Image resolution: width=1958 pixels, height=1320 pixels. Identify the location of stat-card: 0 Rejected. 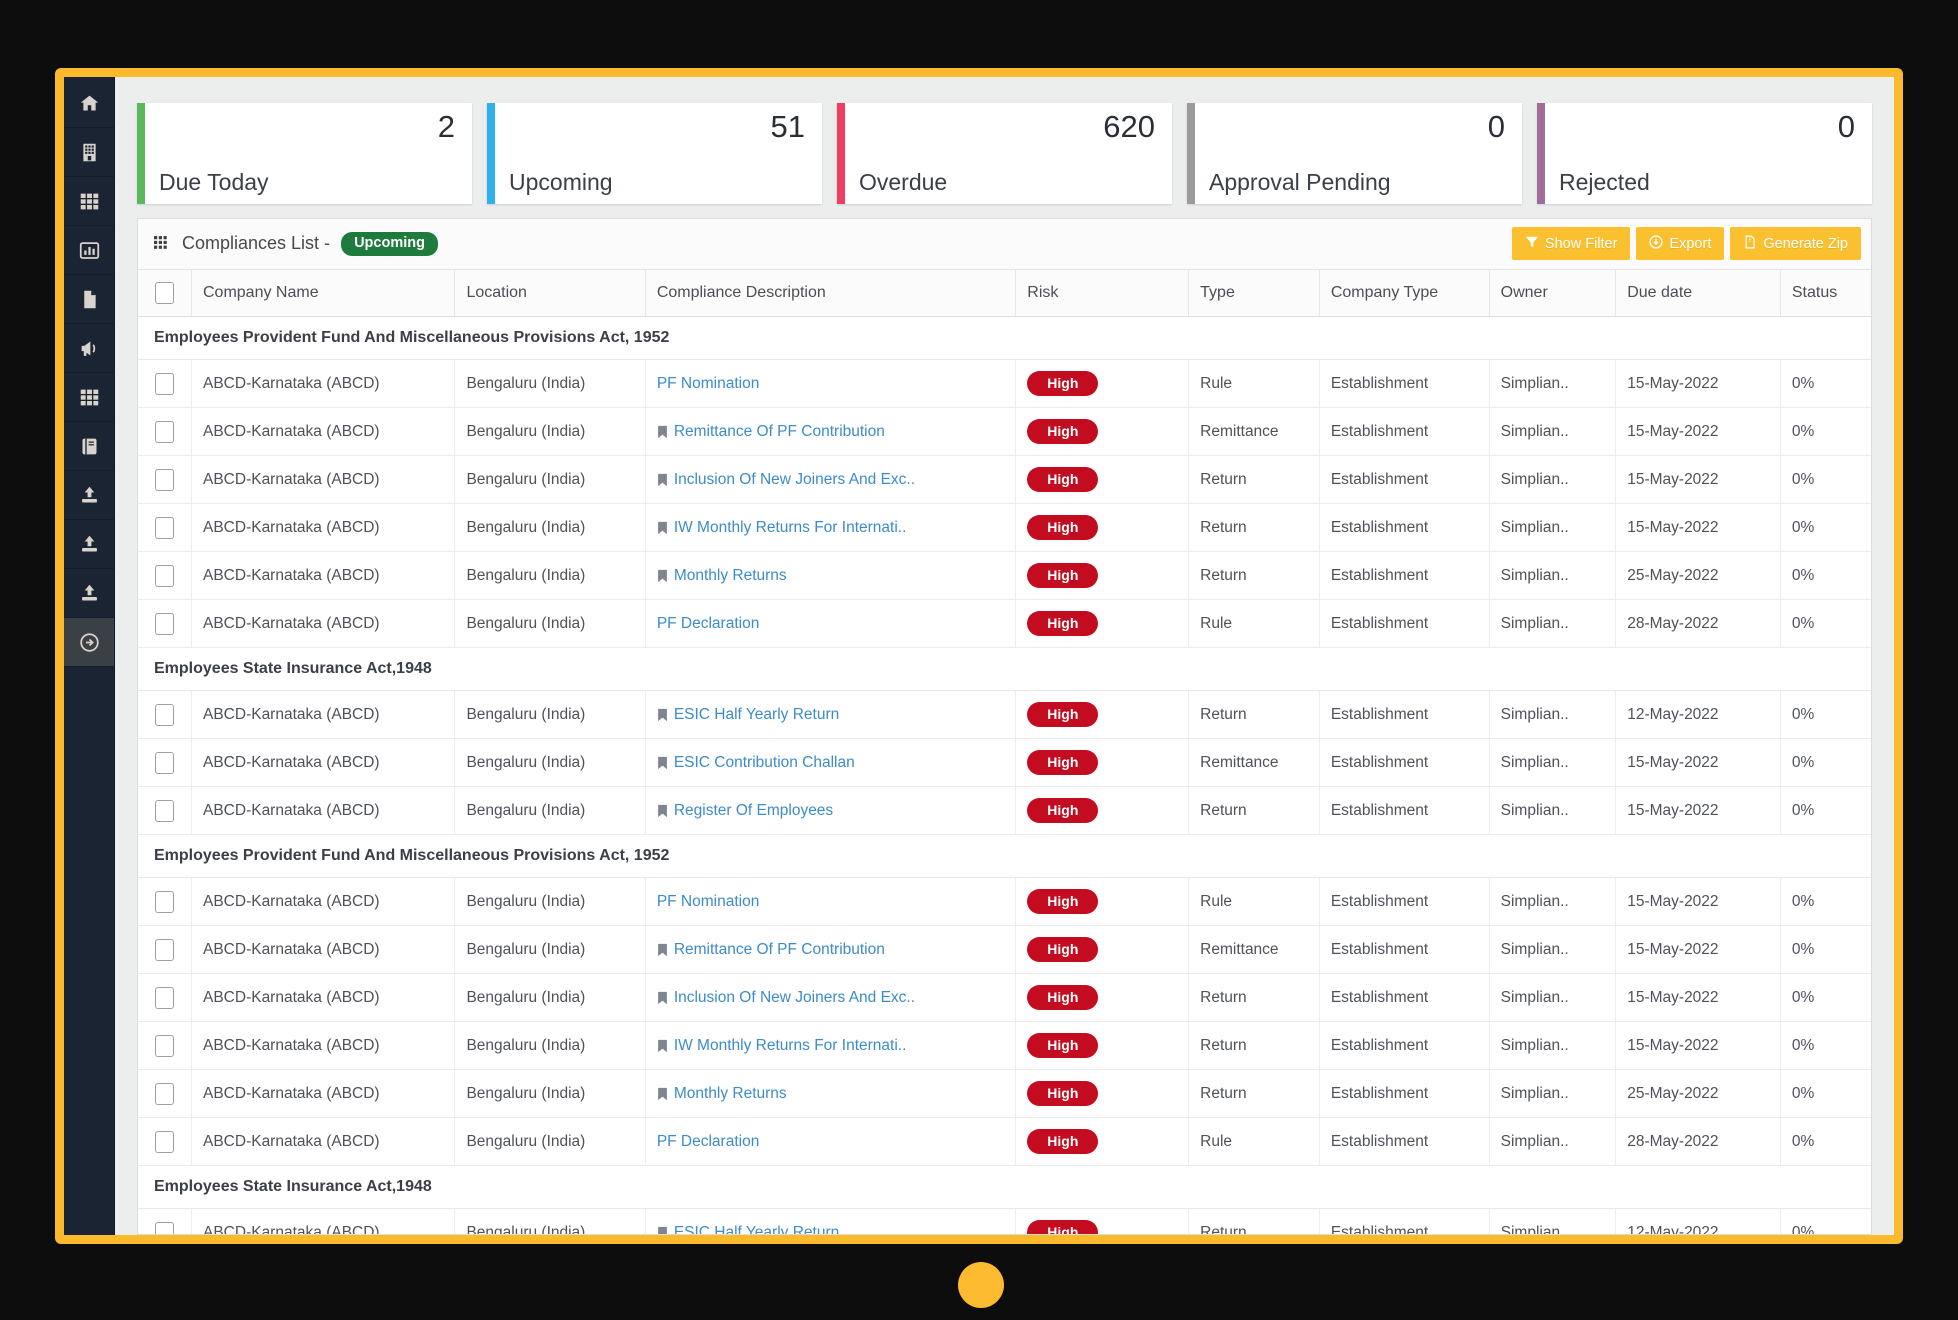
(1704, 153).